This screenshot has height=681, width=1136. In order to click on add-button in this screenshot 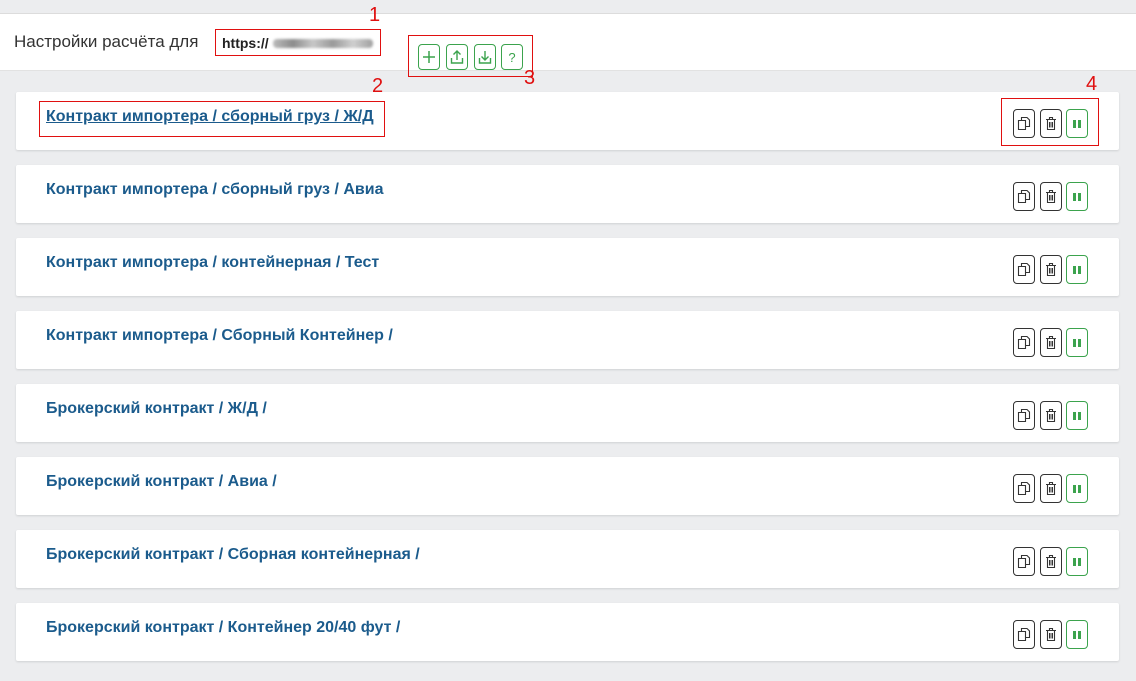, I will do `click(429, 57)`.